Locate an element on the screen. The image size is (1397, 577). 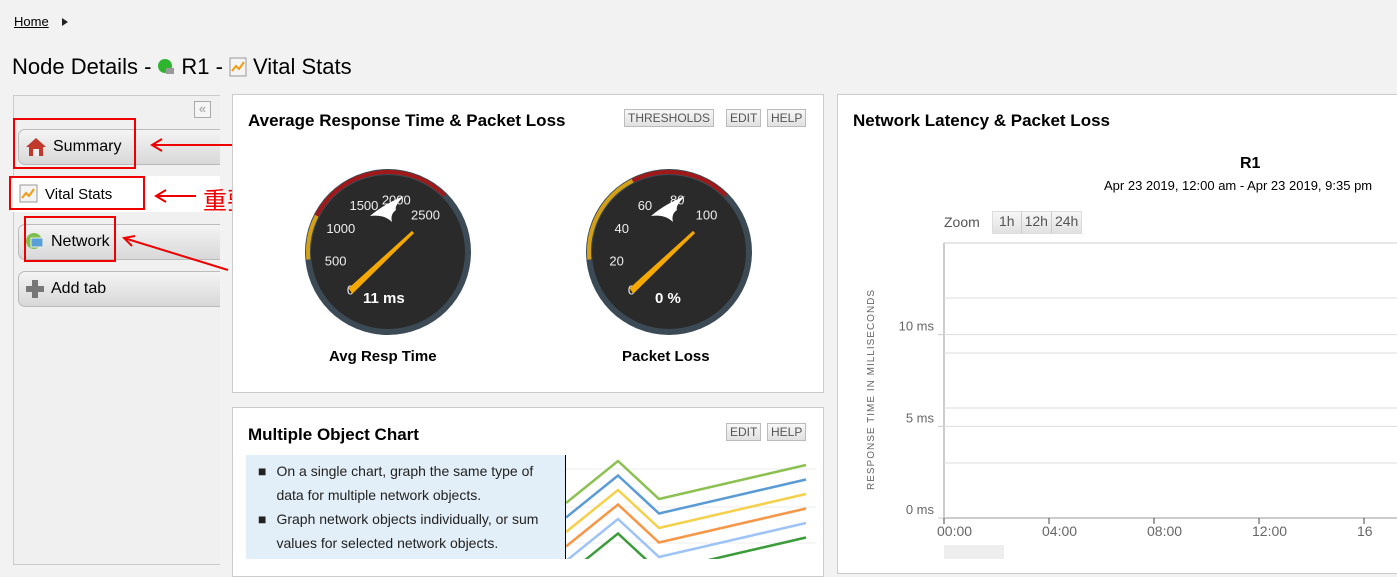
avg-panel-title: Average Response Time & Packet Loss is located at coordinates (407, 120).